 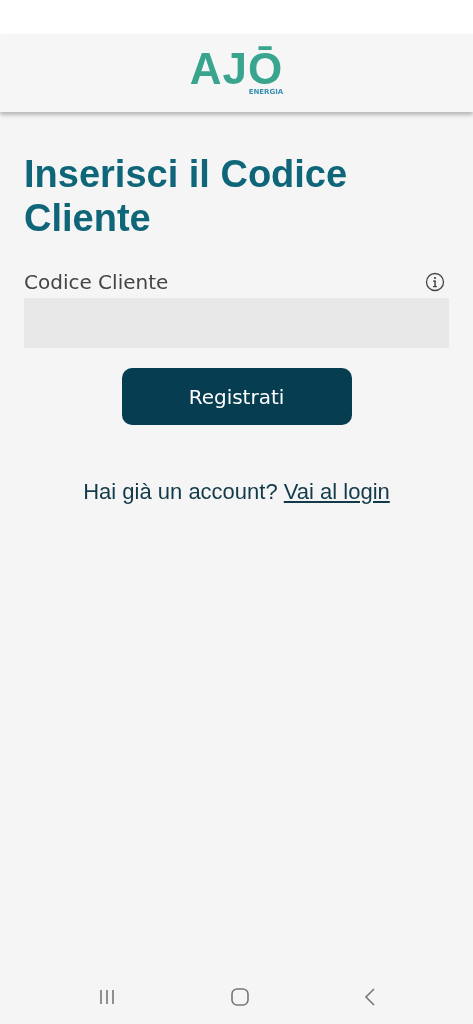 I want to click on login-link: Vai al login, so click(x=336, y=491).